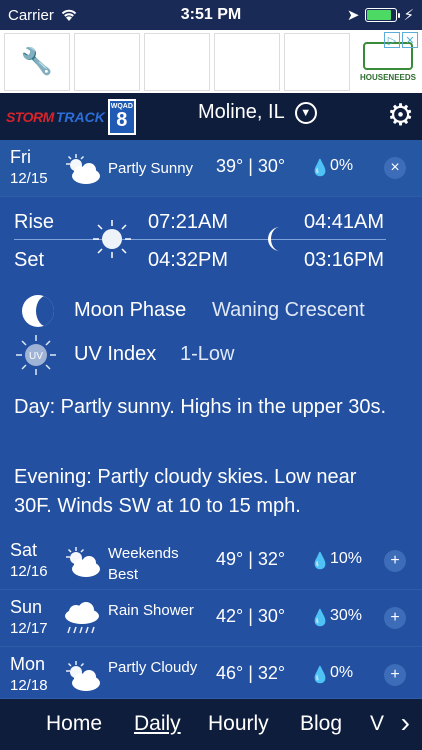  I want to click on moon-phase-icon, so click(38, 311).